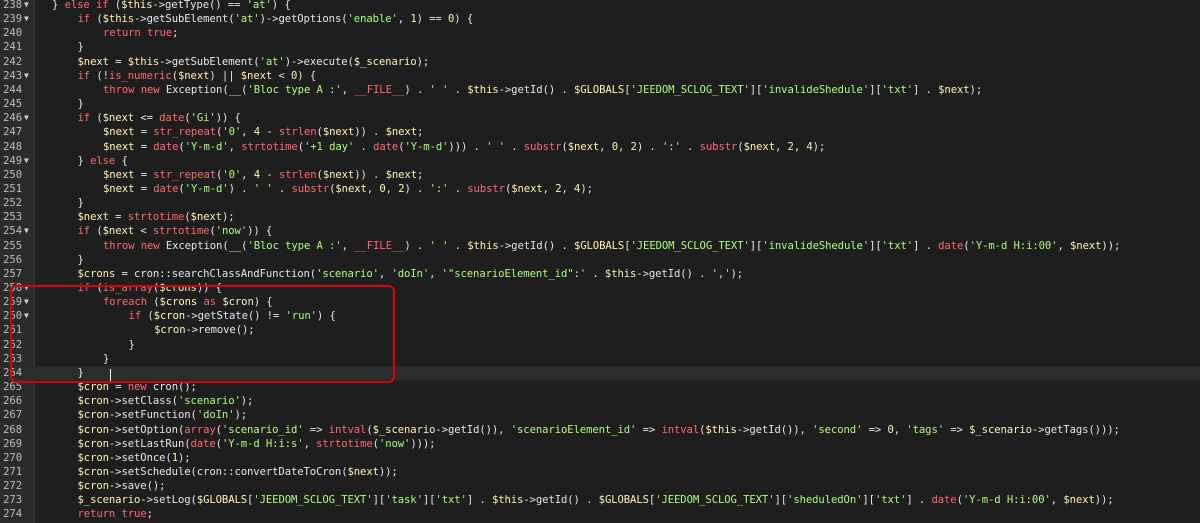 This screenshot has width=1200, height=523. Describe the element at coordinates (131, 89) in the screenshot. I see `code-token: throw new` at that location.